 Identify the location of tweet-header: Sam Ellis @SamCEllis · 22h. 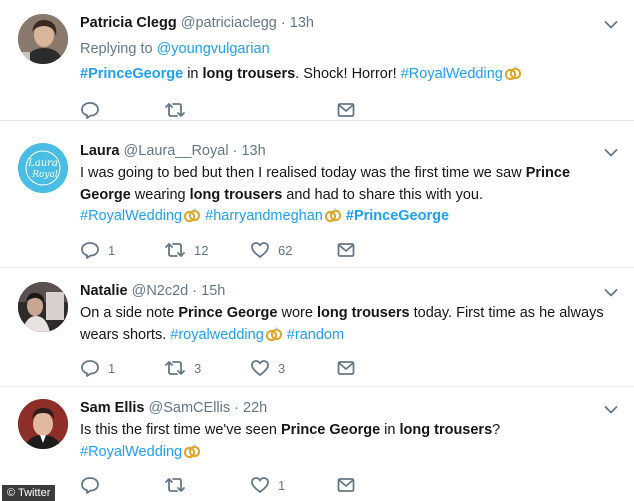
(346, 408).